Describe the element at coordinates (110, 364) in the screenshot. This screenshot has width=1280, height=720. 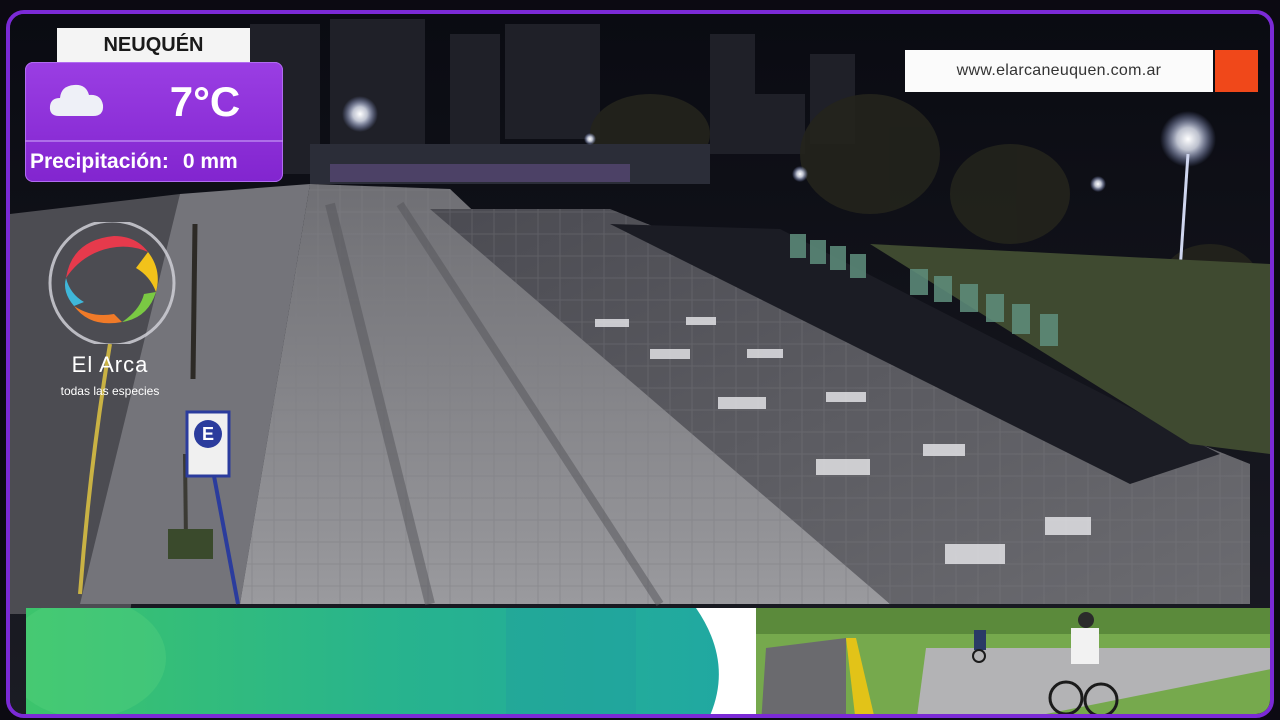
I see `logo-name: El Arca` at that location.